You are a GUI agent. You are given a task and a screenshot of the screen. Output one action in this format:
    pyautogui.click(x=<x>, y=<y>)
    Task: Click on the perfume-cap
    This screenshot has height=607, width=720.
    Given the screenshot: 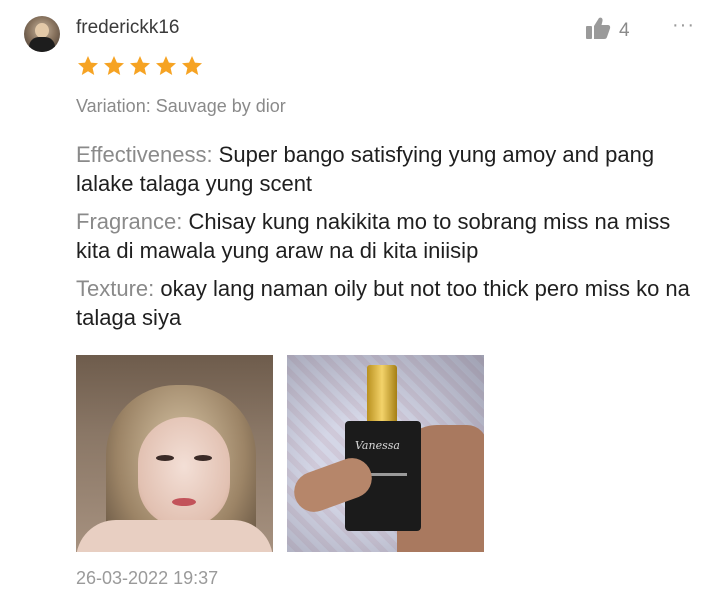 What is the action you would take?
    pyautogui.click(x=382, y=395)
    